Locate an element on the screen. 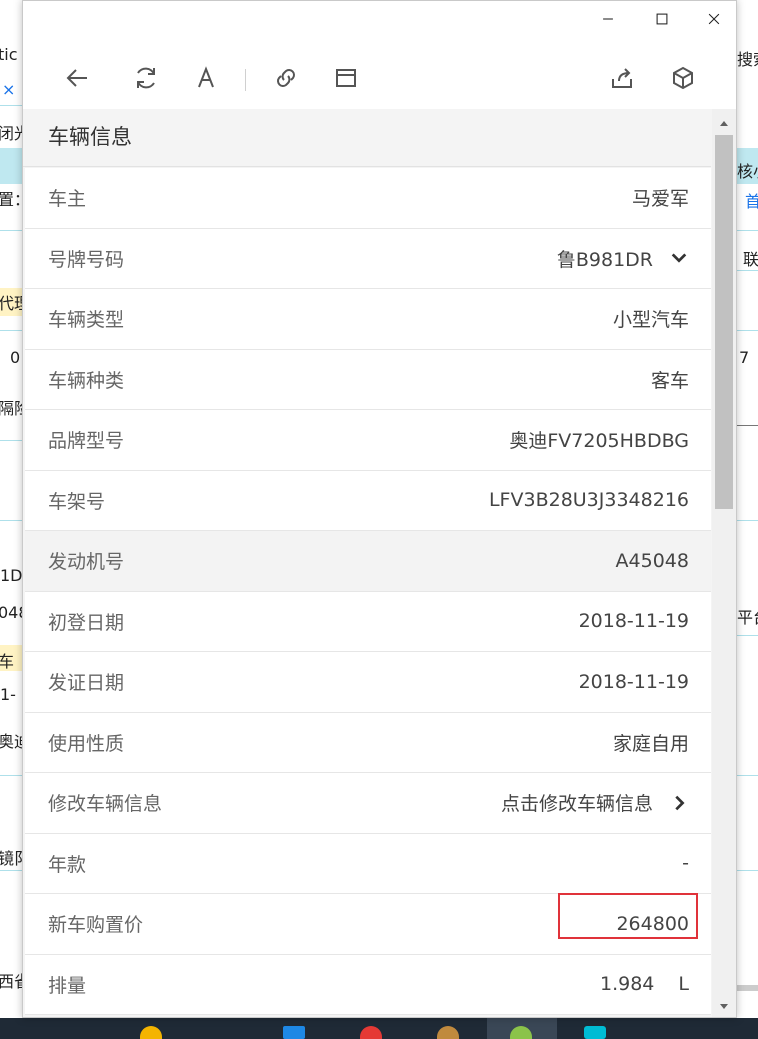 The height and width of the screenshot is (1039, 758). row-value: 鲁B981DR is located at coordinates (604, 259).